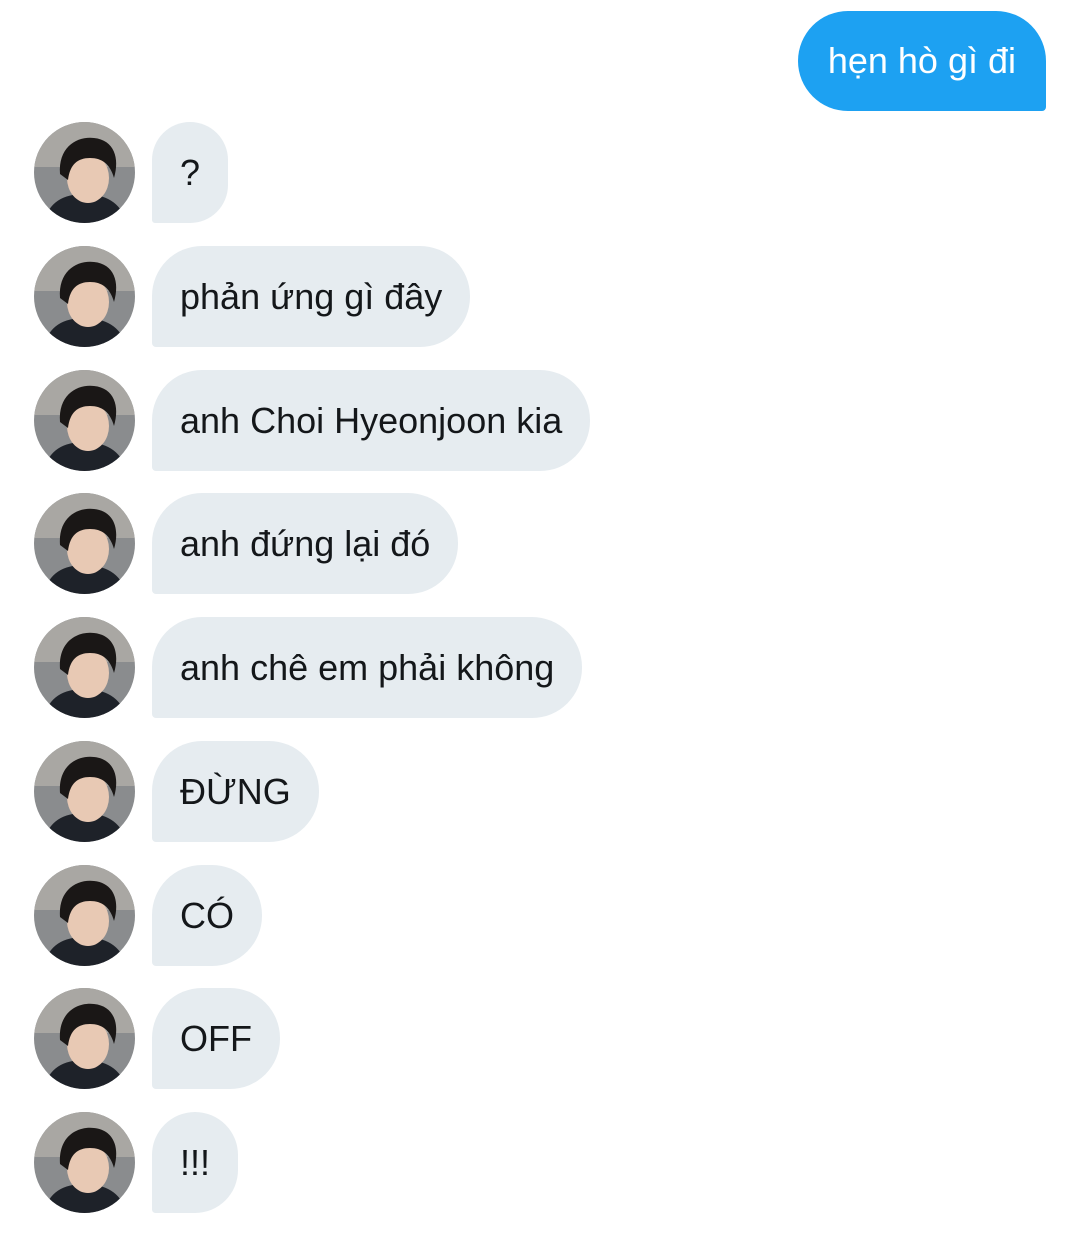 This screenshot has width=1080, height=1240. I want to click on received-message-row: ĐỪNG, so click(176, 791).